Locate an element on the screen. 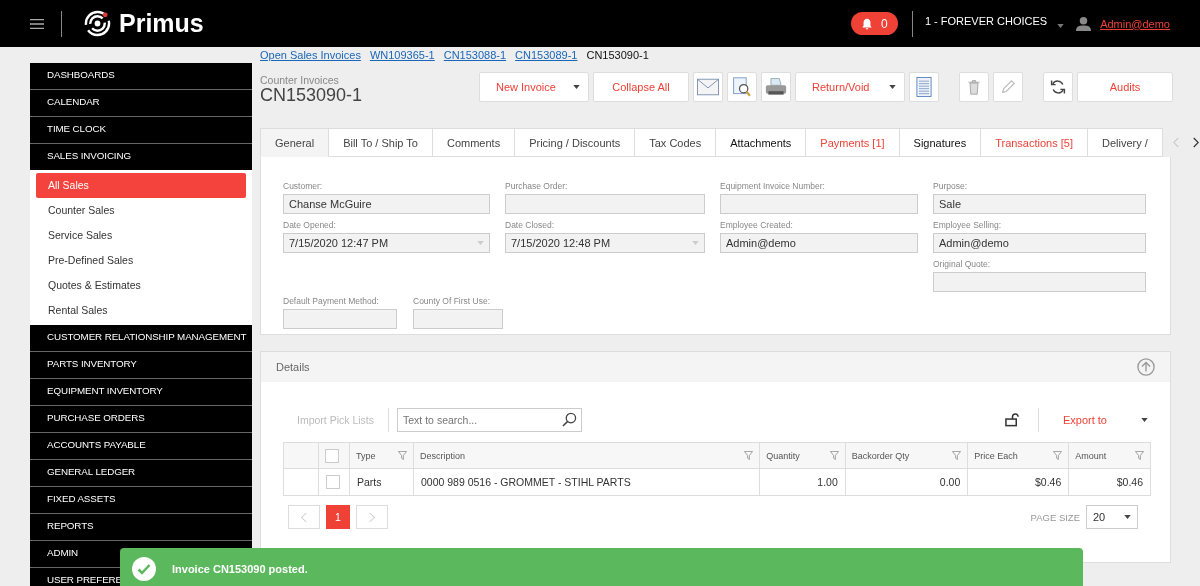  field-label: Purpose: is located at coordinates (951, 186).